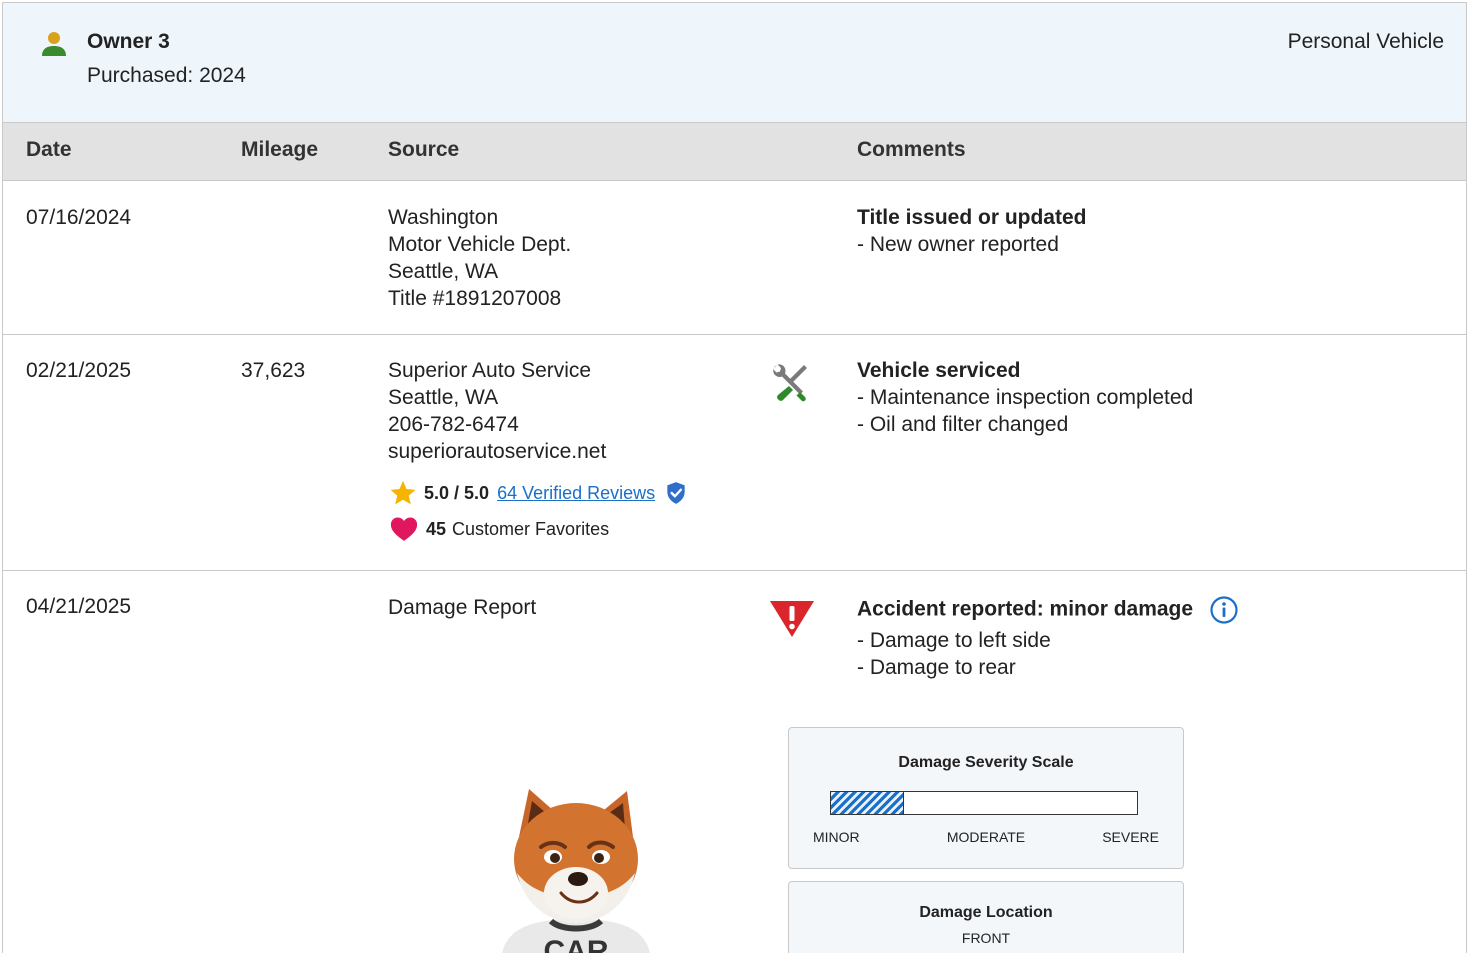  Describe the element at coordinates (490, 370) in the screenshot. I see `source-line: Superior Auto Service` at that location.